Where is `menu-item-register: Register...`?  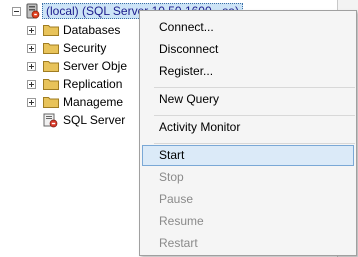 menu-item-register: Register... is located at coordinates (248, 71).